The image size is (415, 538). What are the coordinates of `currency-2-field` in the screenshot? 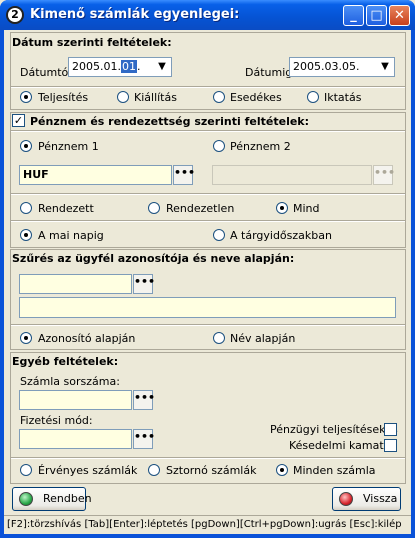 It's located at (292, 175).